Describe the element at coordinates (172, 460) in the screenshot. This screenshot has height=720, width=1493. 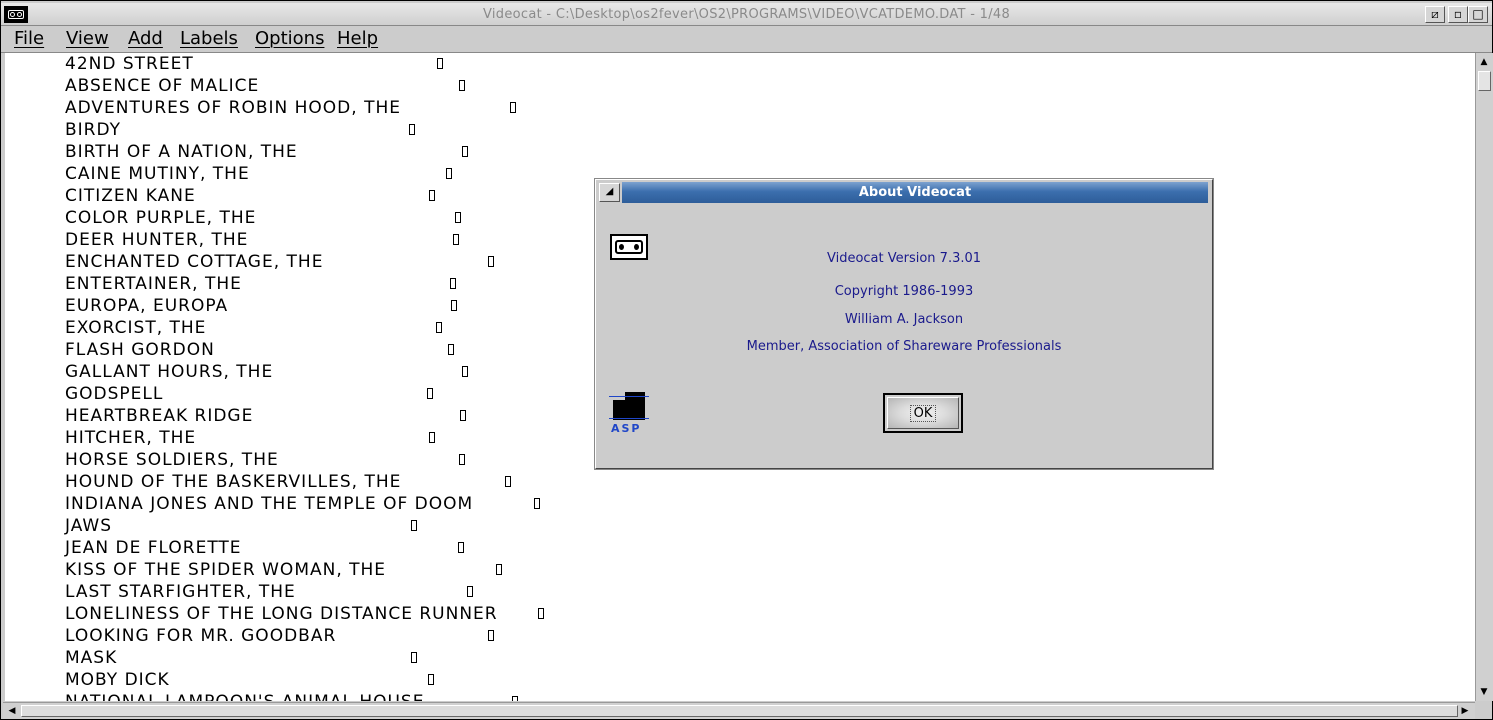
I see `movie-title: HORSE SOLDIERS, THE` at that location.